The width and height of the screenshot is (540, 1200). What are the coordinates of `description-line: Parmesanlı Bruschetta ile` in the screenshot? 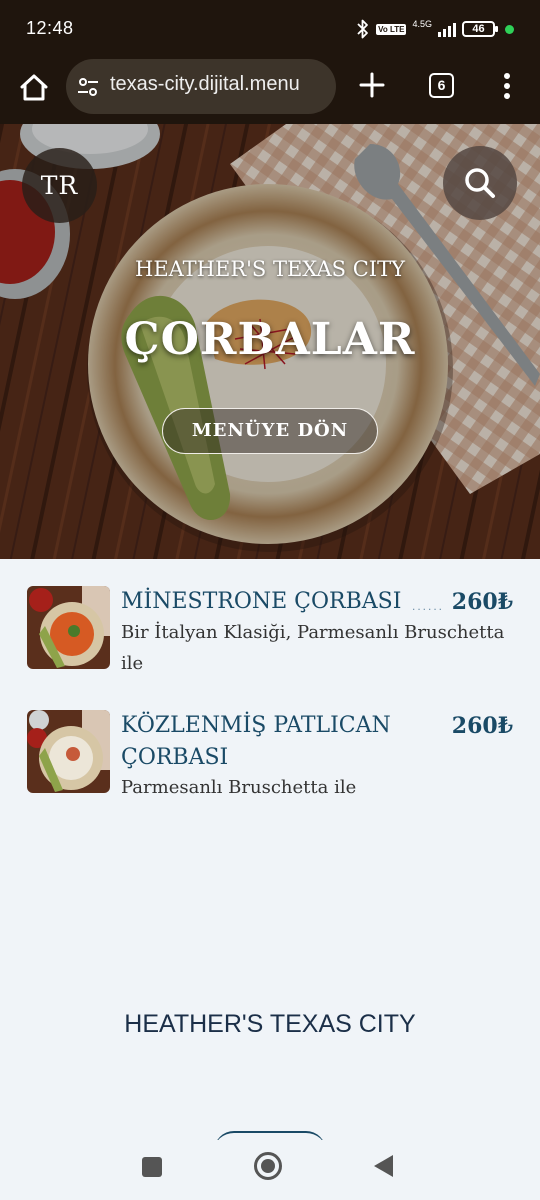 It's located at (239, 787).